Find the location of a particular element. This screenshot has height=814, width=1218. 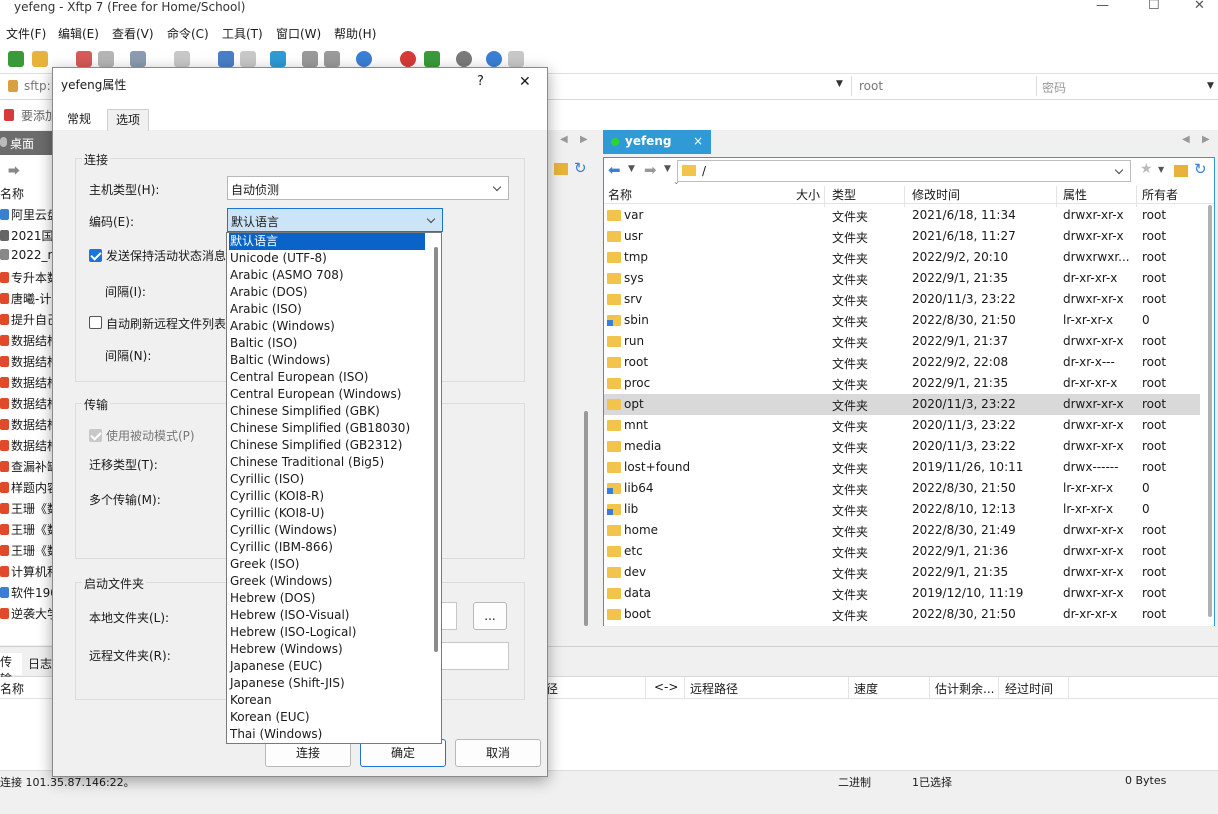

encoding-option: Chinese Simplified (GB18030) is located at coordinates (327, 428).